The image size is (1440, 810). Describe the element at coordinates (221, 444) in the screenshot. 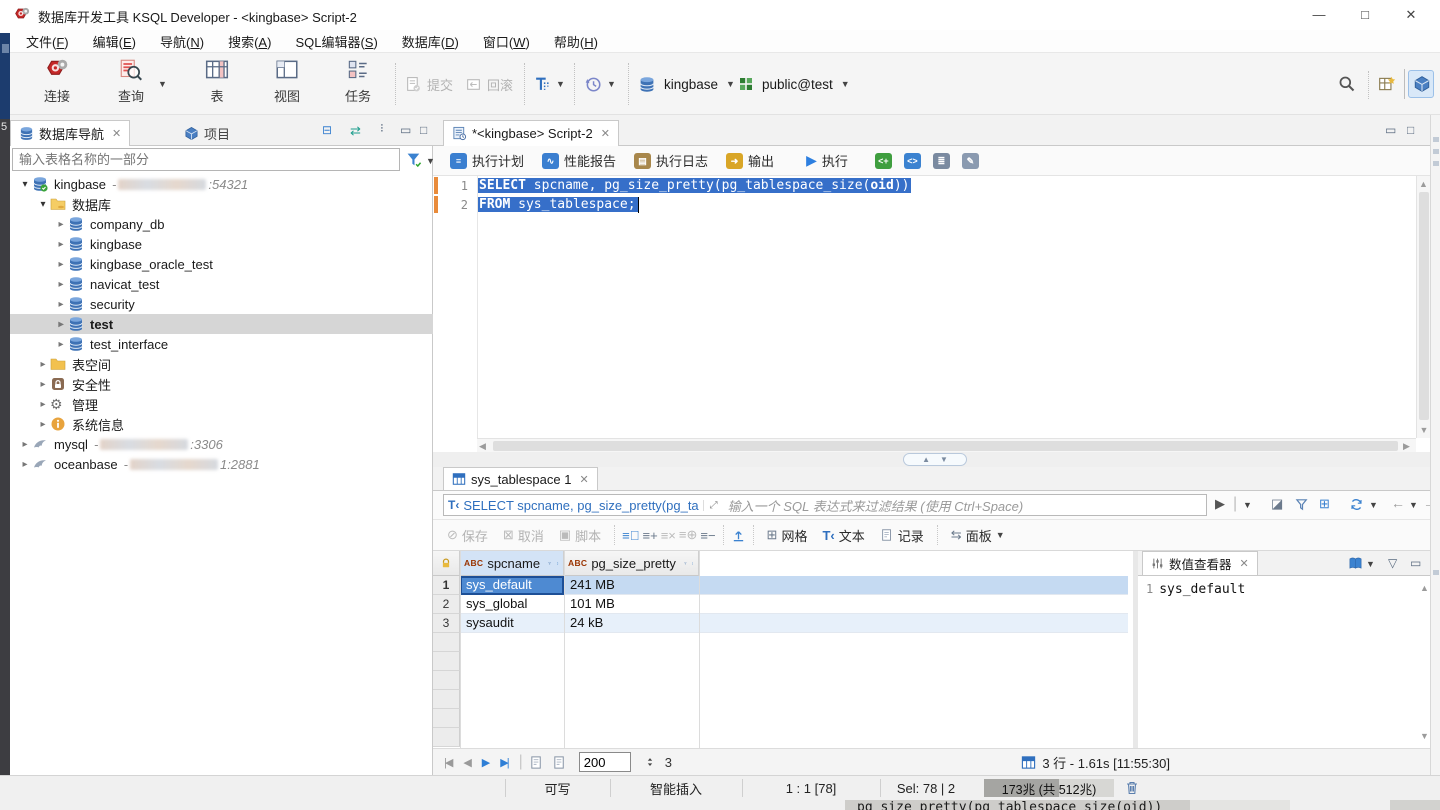

I see `tree-item-mysql: ▸ mysql - :3306` at that location.